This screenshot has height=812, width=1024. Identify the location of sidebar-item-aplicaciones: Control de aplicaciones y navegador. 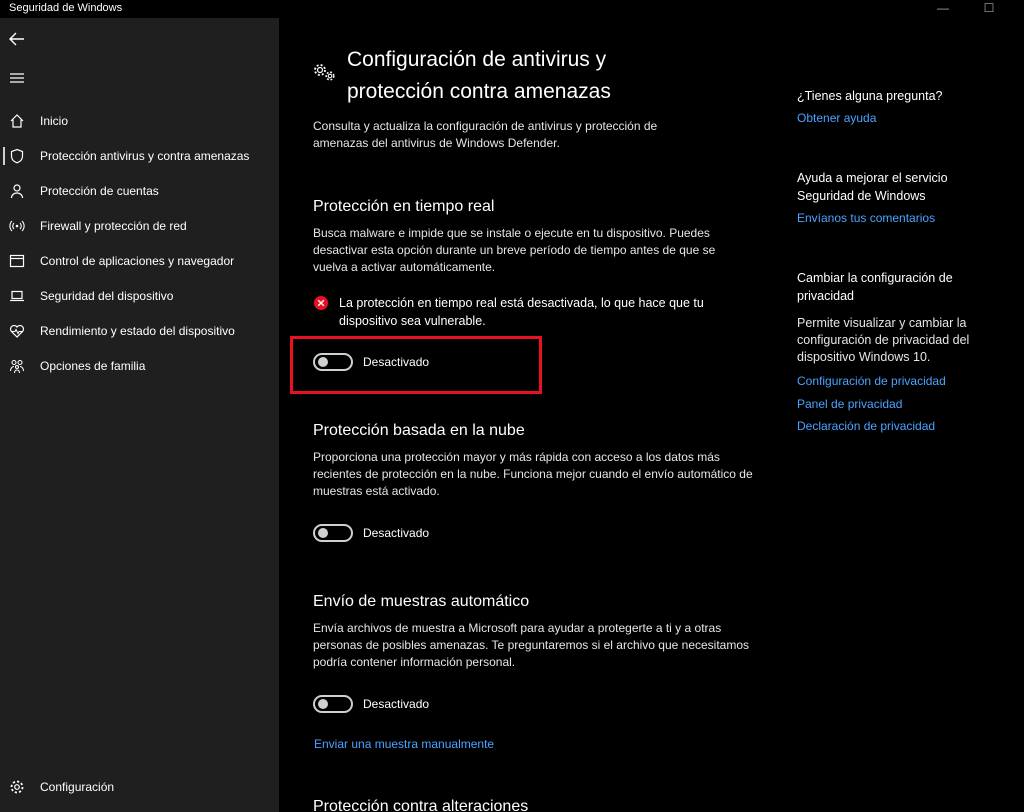
(139, 261).